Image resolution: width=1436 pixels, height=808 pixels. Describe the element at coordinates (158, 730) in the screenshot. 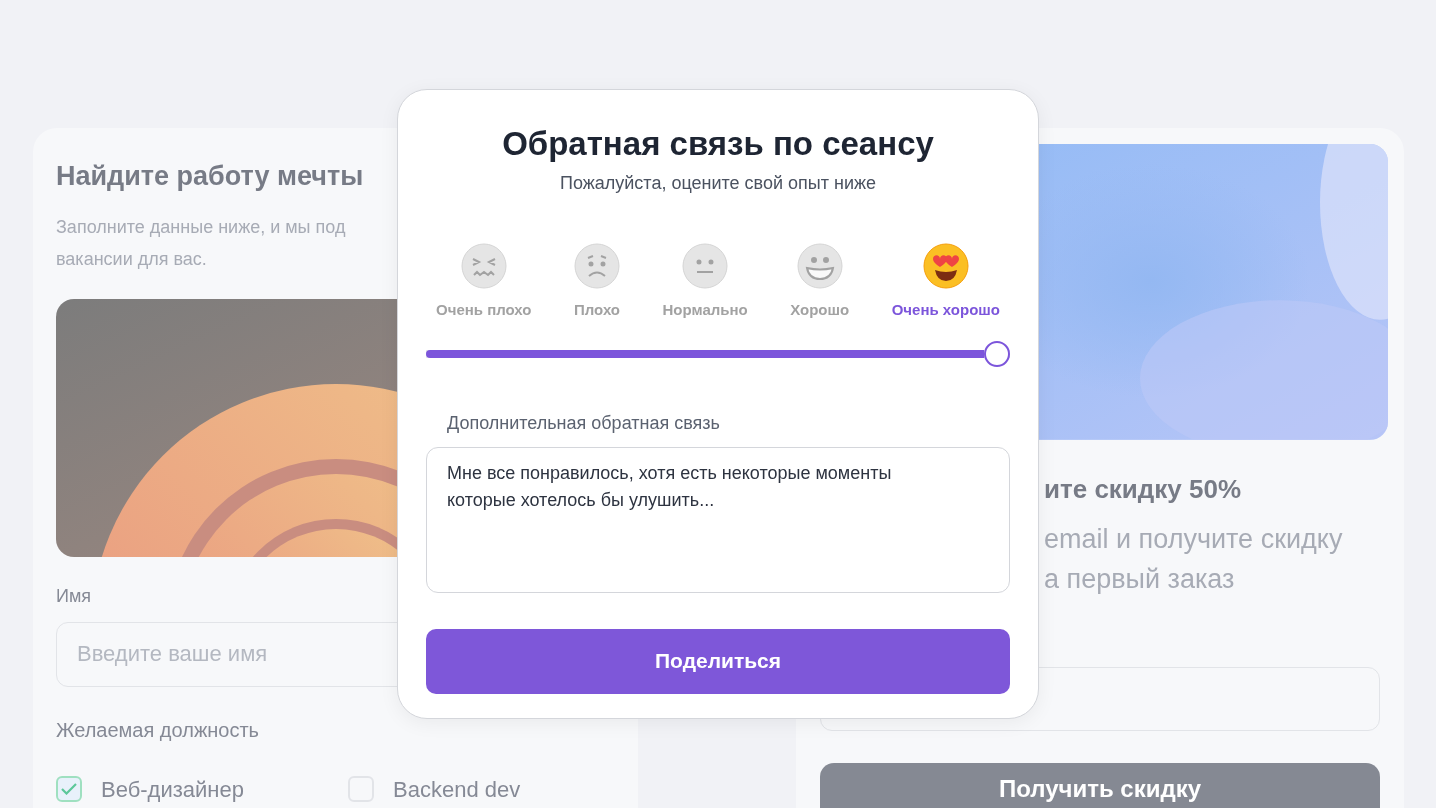

I see `field-label: Желаемая должность` at that location.